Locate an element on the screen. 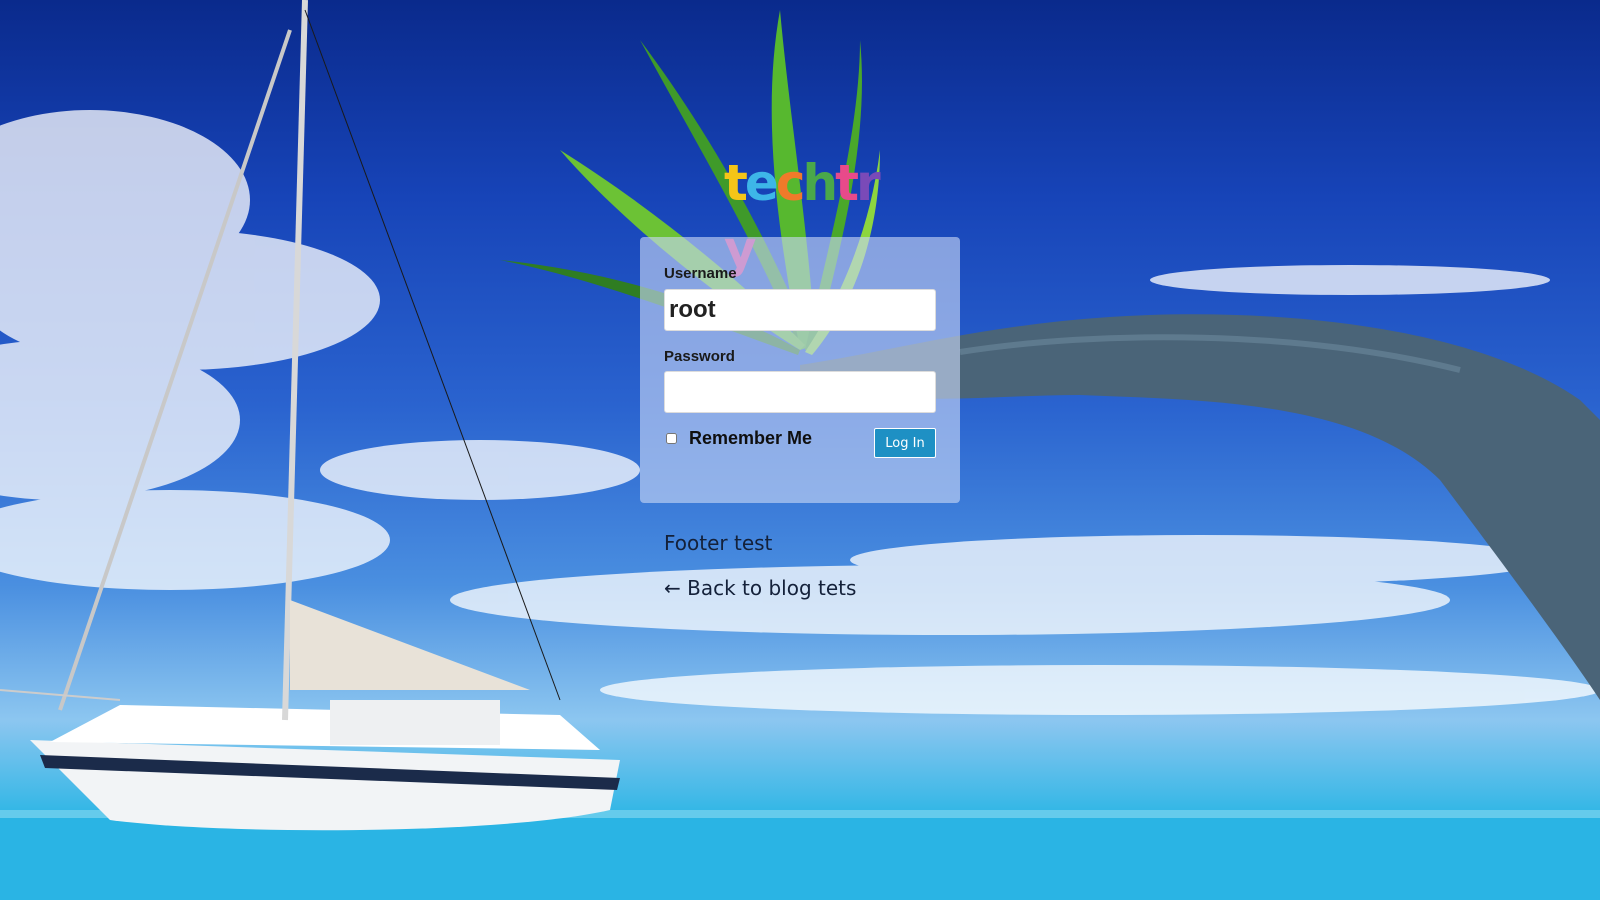  footer-text: Footer test is located at coordinates (718, 543).